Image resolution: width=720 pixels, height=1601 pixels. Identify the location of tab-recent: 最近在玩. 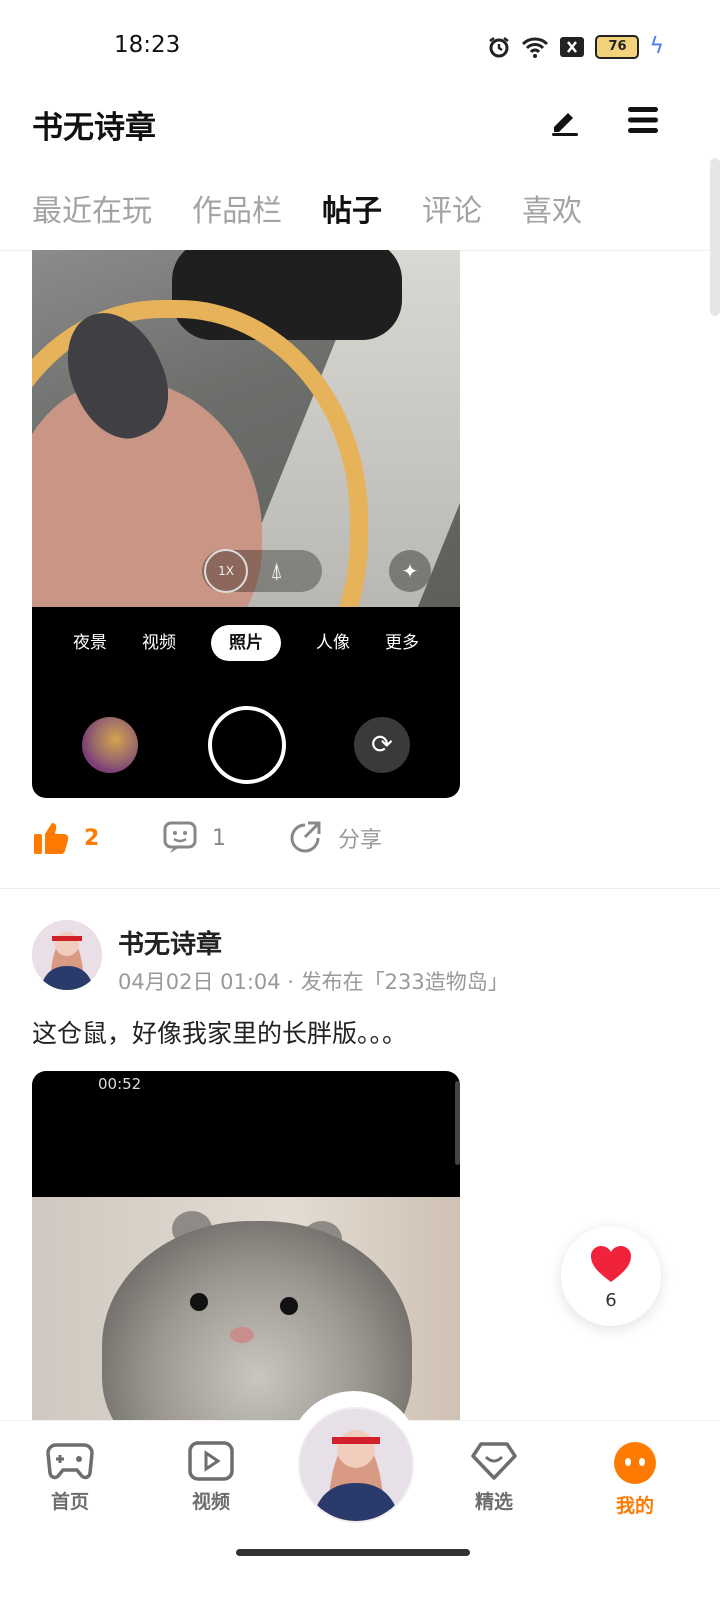
(92, 208).